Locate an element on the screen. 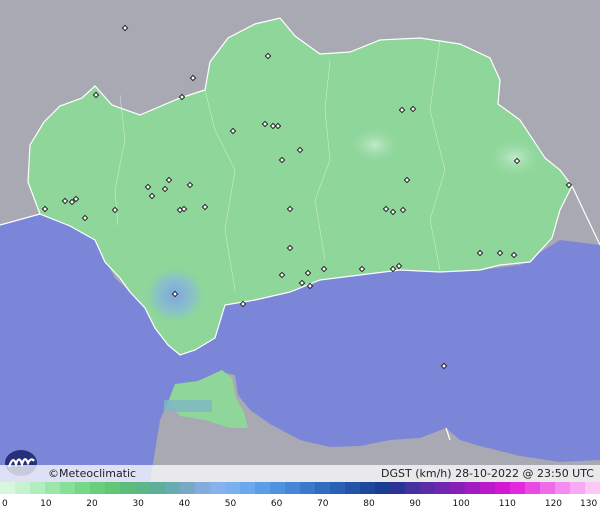 The image size is (600, 517). scale-ticks: 0 10 20 30 40 50 60 70 80 90 100 110 120 130 is located at coordinates (300, 505).